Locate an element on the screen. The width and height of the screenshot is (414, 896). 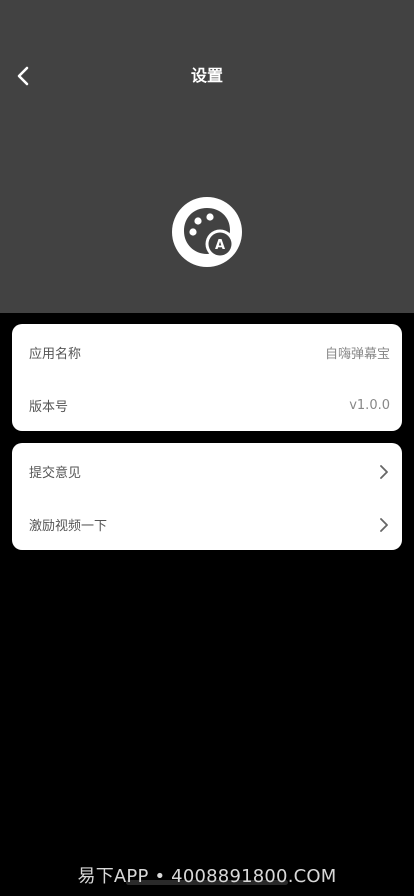
reward-video-row: 激励视频一下 is located at coordinates (207, 524).